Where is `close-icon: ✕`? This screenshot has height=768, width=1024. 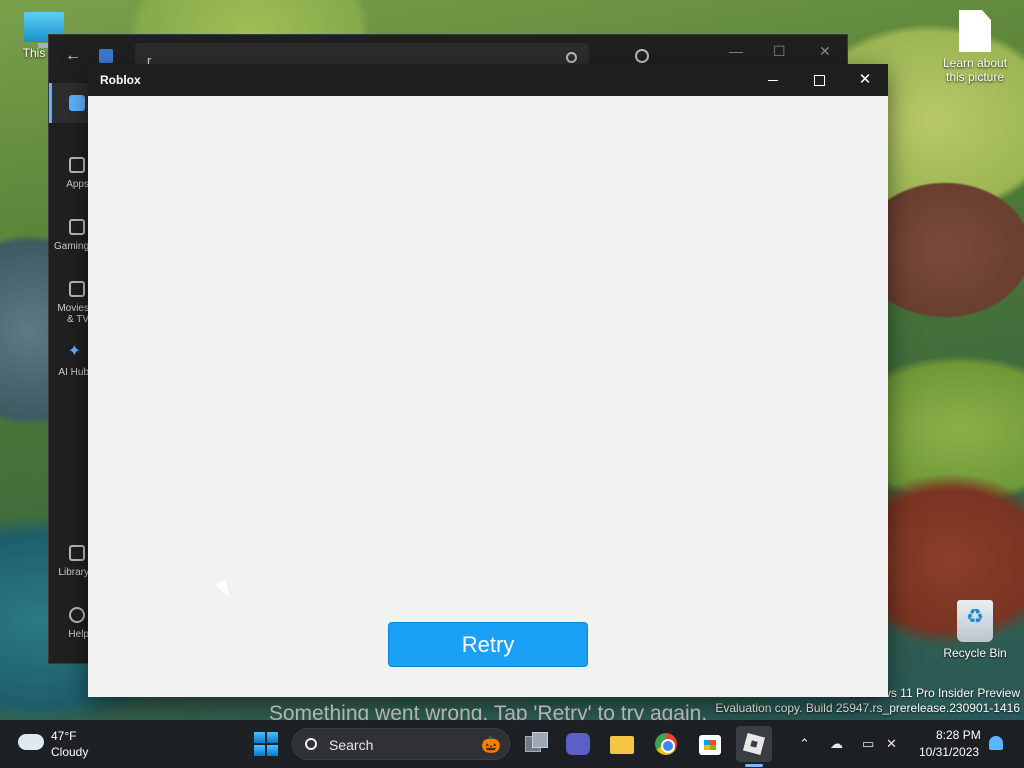
close-icon: ✕ is located at coordinates (825, 51).